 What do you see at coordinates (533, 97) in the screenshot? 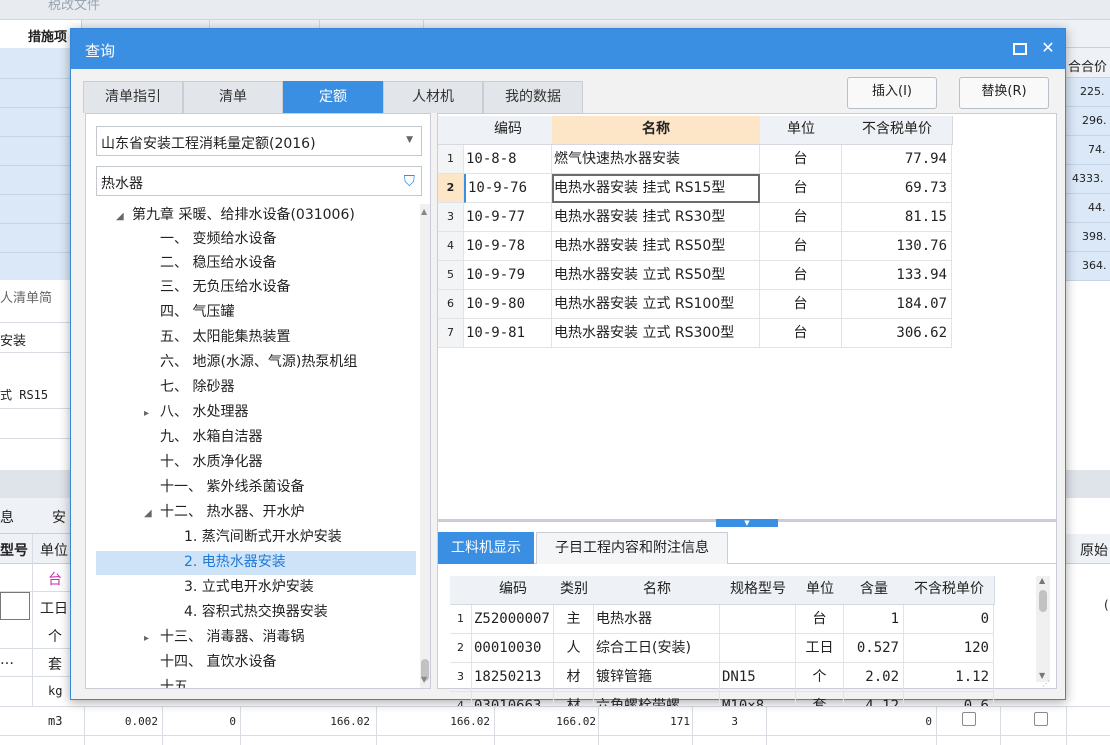
I see `tab-my-data: 我的数据` at bounding box center [533, 97].